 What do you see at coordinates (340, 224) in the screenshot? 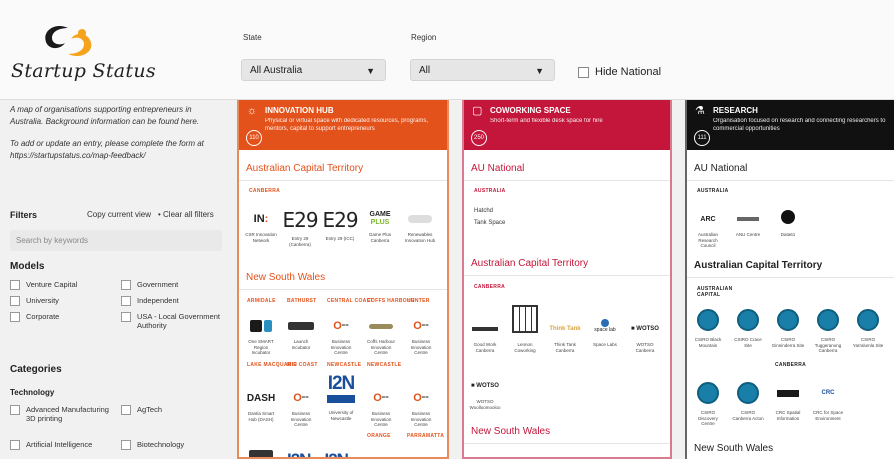
I see `organisation-tile: E29 Entry 29 (ICC)` at bounding box center [340, 224].